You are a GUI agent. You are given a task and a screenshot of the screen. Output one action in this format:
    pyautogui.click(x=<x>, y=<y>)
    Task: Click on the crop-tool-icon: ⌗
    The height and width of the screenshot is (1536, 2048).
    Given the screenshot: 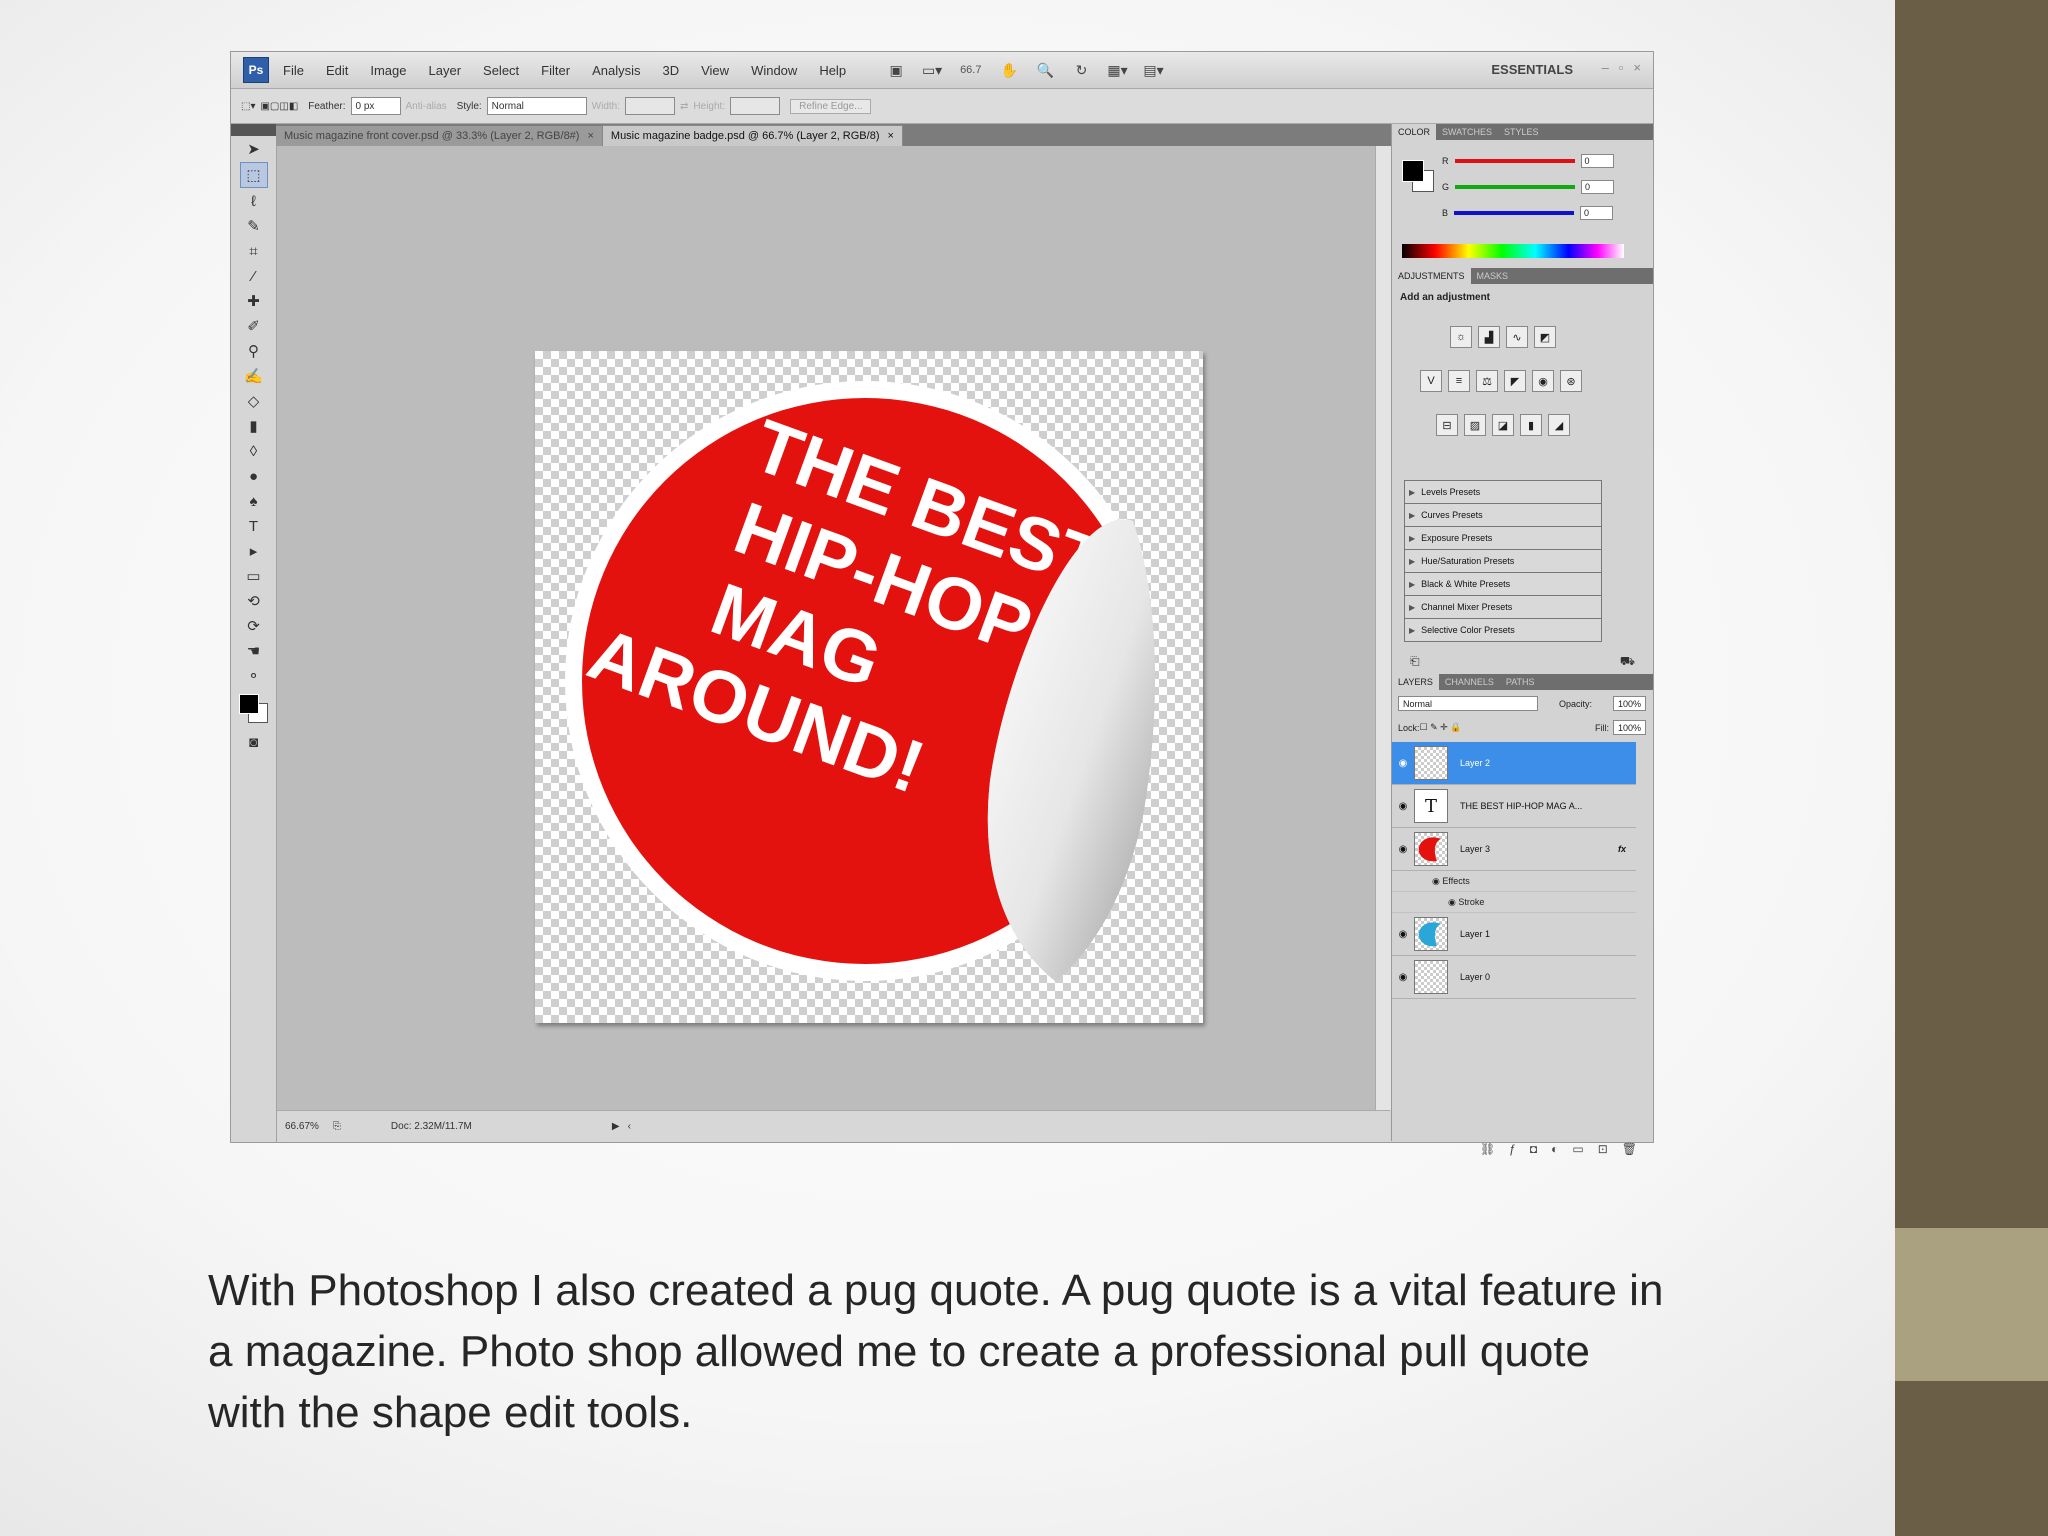 What is the action you would take?
    pyautogui.click(x=254, y=251)
    